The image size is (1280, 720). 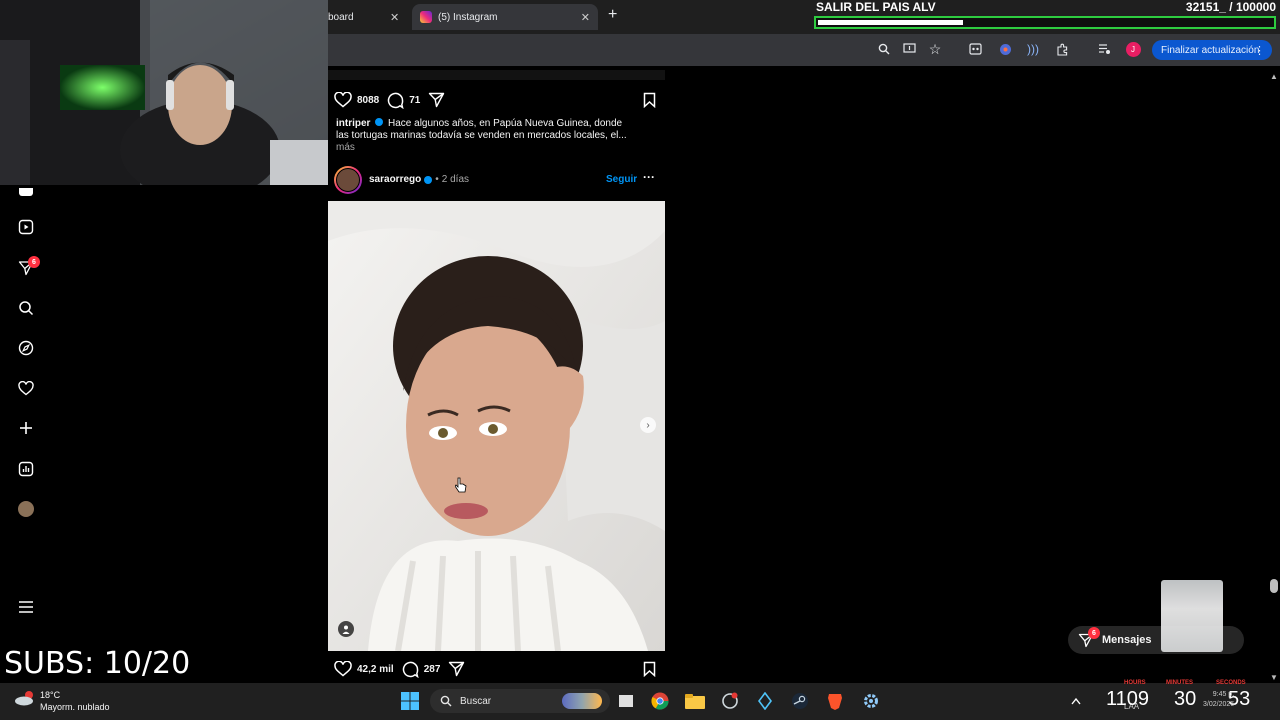 I want to click on taskbar-search: Buscar, so click(x=520, y=701).